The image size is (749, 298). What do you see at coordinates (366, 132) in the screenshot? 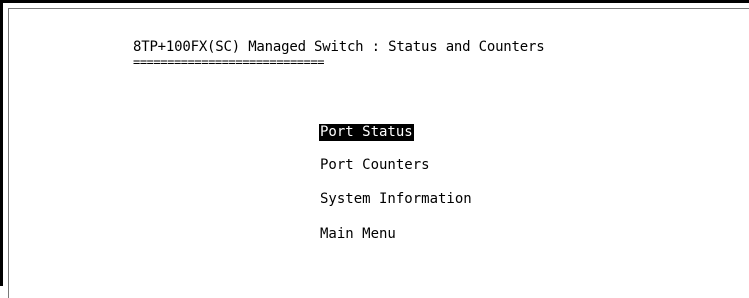
I see `menu-item-port-status: Port Status` at bounding box center [366, 132].